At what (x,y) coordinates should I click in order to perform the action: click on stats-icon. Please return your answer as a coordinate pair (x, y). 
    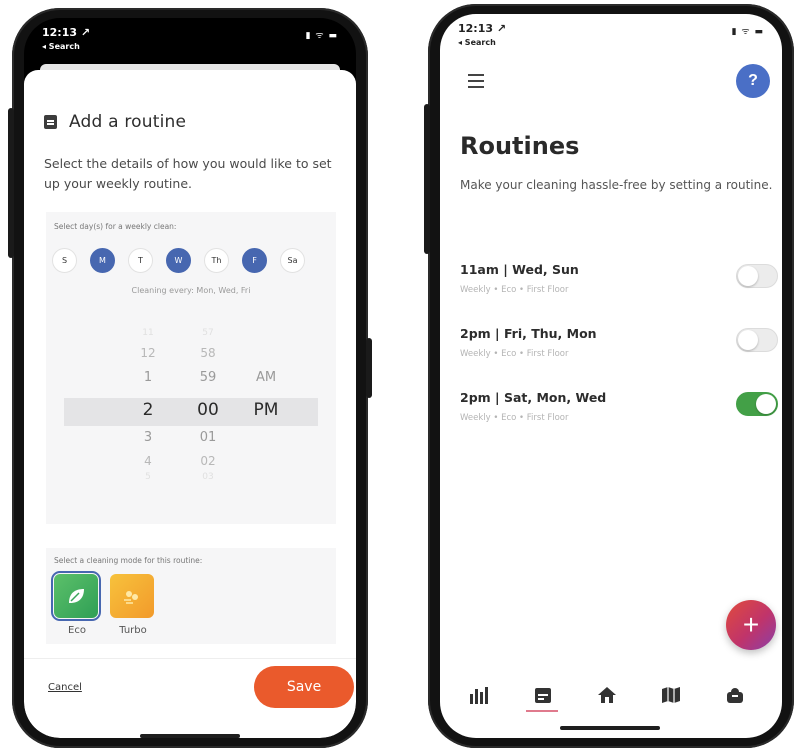
    Looking at the image, I should click on (479, 695).